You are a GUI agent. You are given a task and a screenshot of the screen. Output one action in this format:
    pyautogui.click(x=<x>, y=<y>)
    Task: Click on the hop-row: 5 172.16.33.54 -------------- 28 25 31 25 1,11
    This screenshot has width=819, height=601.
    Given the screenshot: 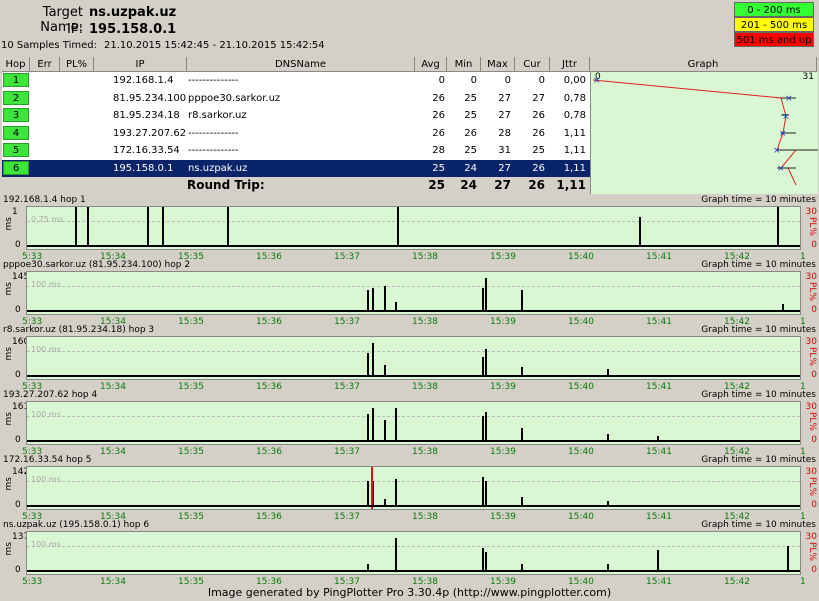 What is the action you would take?
    pyautogui.click(x=296, y=150)
    